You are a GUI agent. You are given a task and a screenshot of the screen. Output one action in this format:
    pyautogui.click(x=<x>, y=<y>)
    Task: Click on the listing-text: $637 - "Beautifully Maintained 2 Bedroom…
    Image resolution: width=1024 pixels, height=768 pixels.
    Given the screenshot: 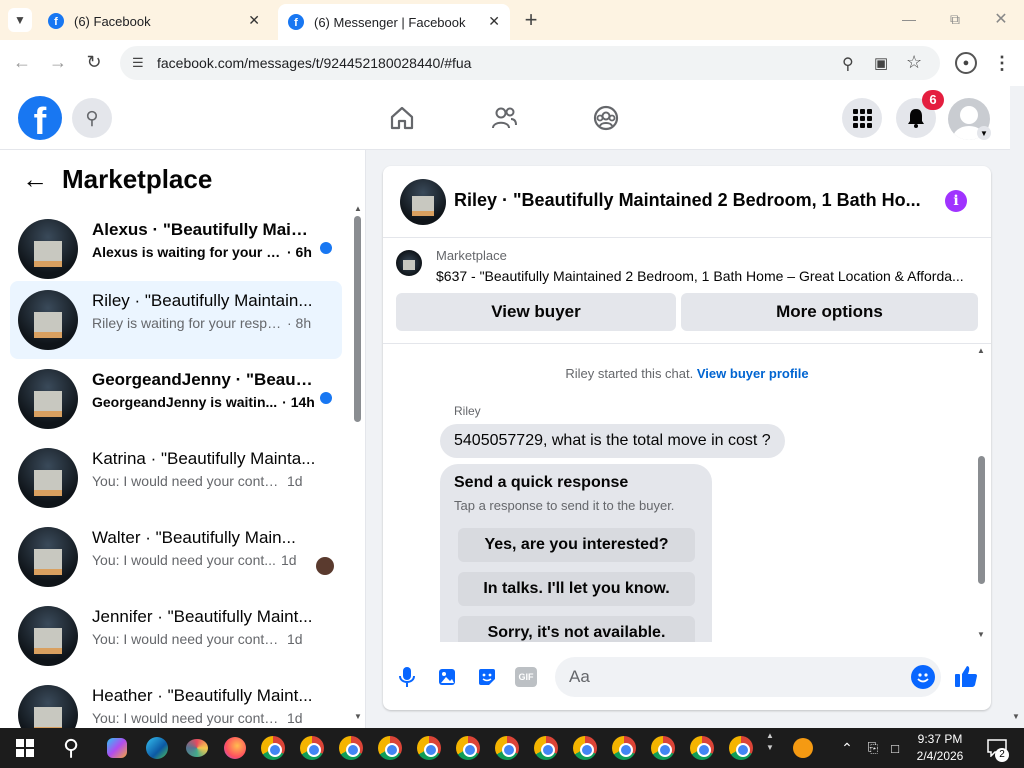 What is the action you would take?
    pyautogui.click(x=706, y=276)
    